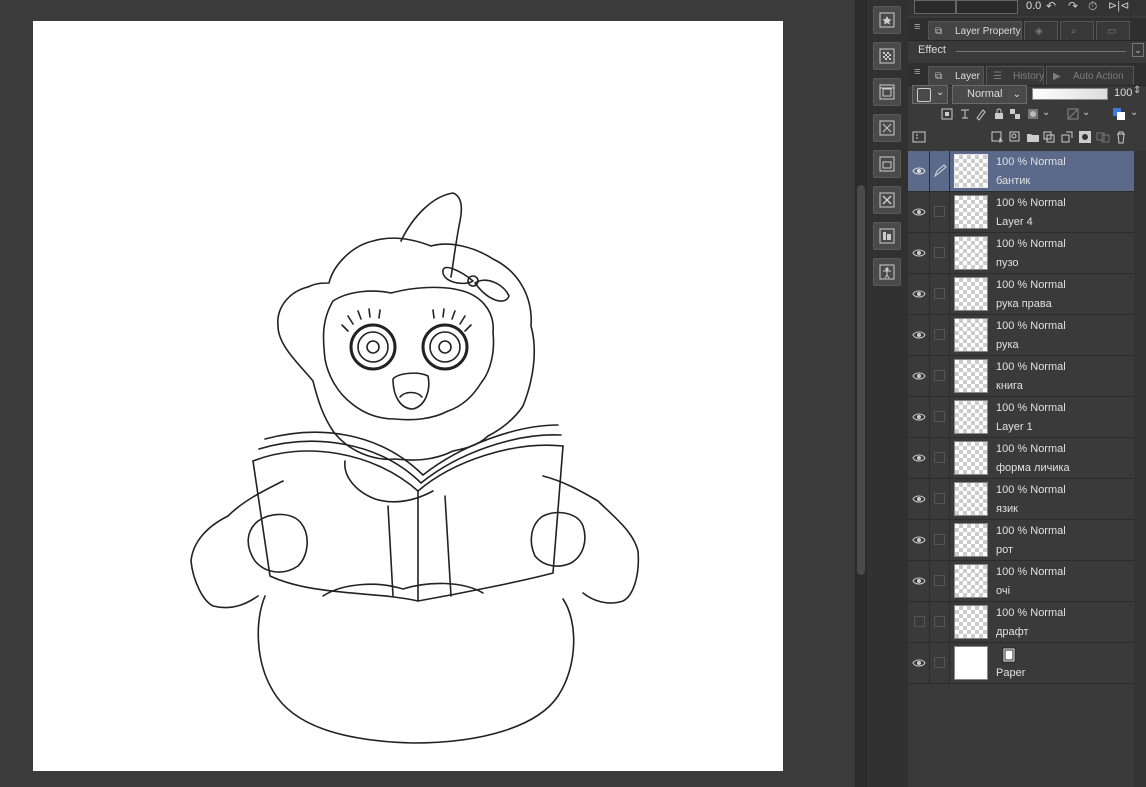  What do you see at coordinates (1085, 137) in the screenshot?
I see `layer-mask-icon` at bounding box center [1085, 137].